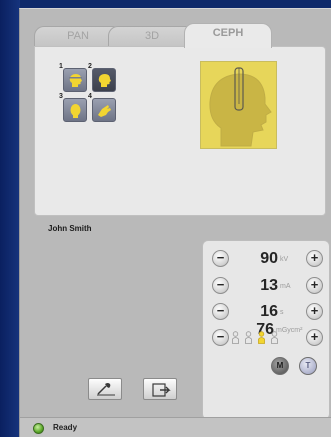  Describe the element at coordinates (90, 96) in the screenshot. I see `thumb-number: 4` at that location.